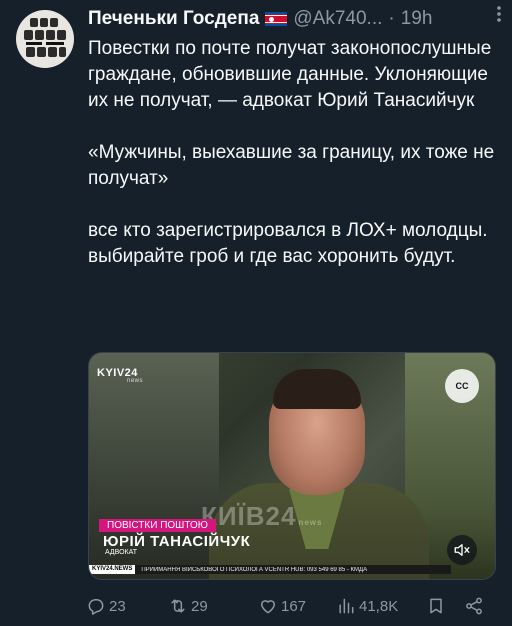  What do you see at coordinates (120, 375) in the screenshot?
I see `channel-logo: KYIV24 news` at bounding box center [120, 375].